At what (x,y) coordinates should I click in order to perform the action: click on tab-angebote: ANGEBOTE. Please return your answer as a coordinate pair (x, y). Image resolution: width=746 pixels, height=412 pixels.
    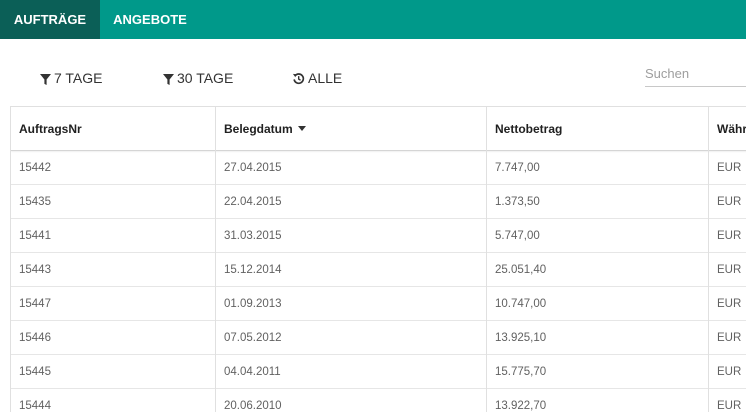
    Looking at the image, I should click on (150, 19).